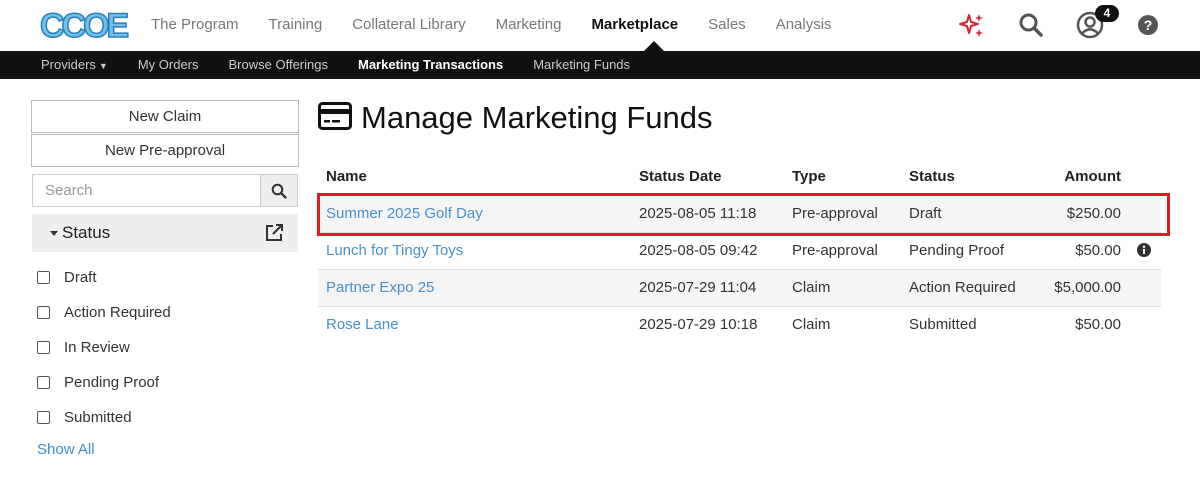 The width and height of the screenshot is (1200, 487). I want to click on filter-pending-proof: Pending Proof, so click(168, 382).